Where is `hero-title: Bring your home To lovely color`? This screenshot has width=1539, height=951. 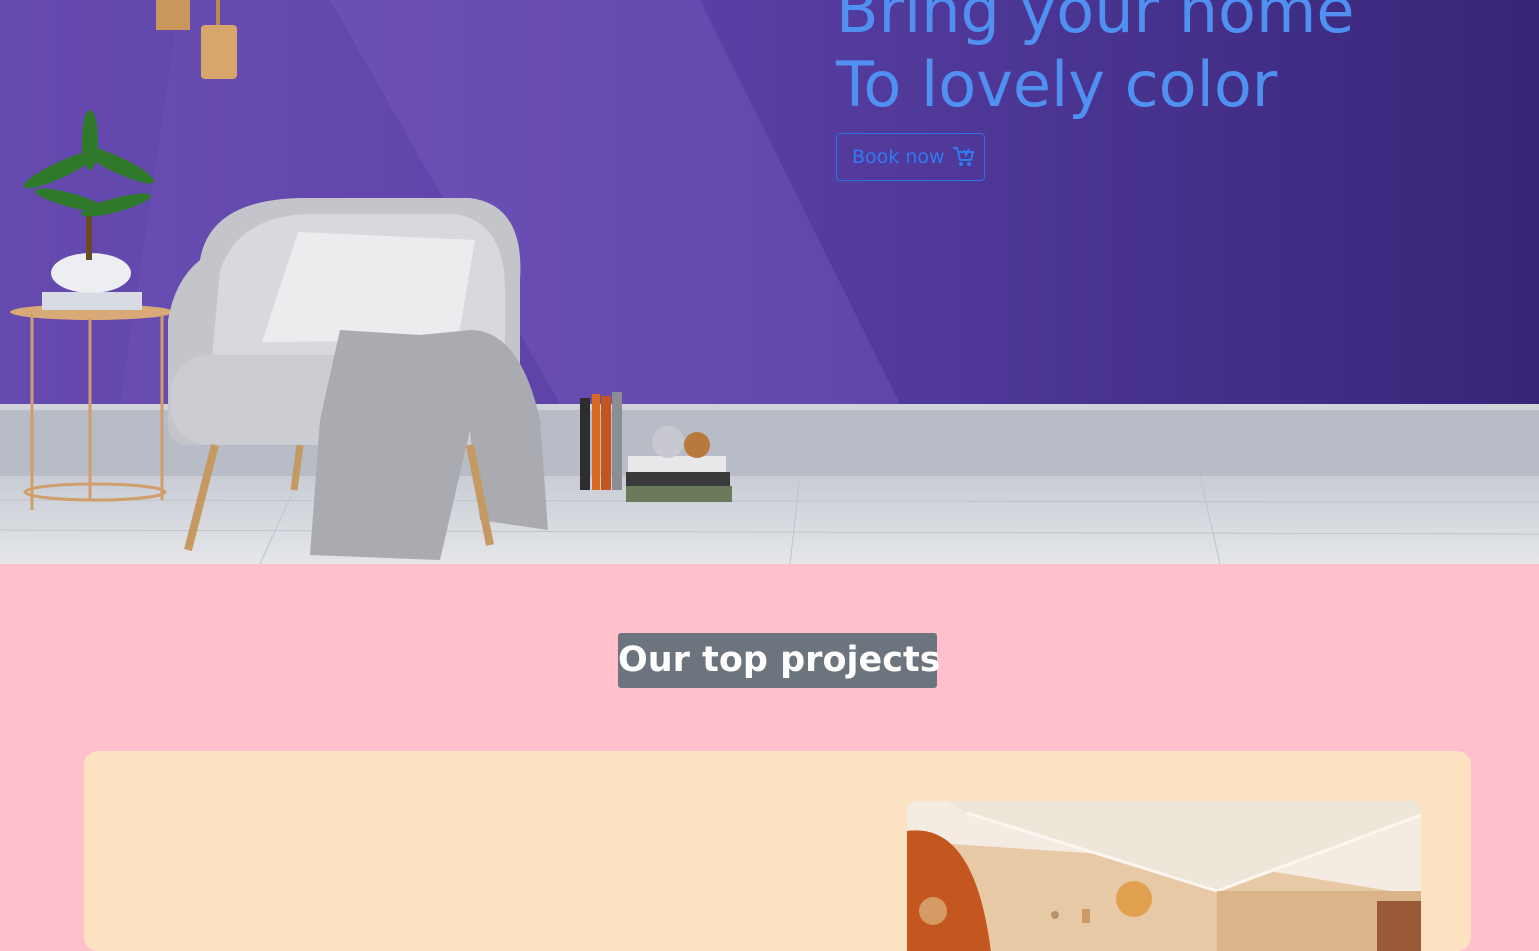 hero-title: Bring your home To lovely color is located at coordinates (1095, 61).